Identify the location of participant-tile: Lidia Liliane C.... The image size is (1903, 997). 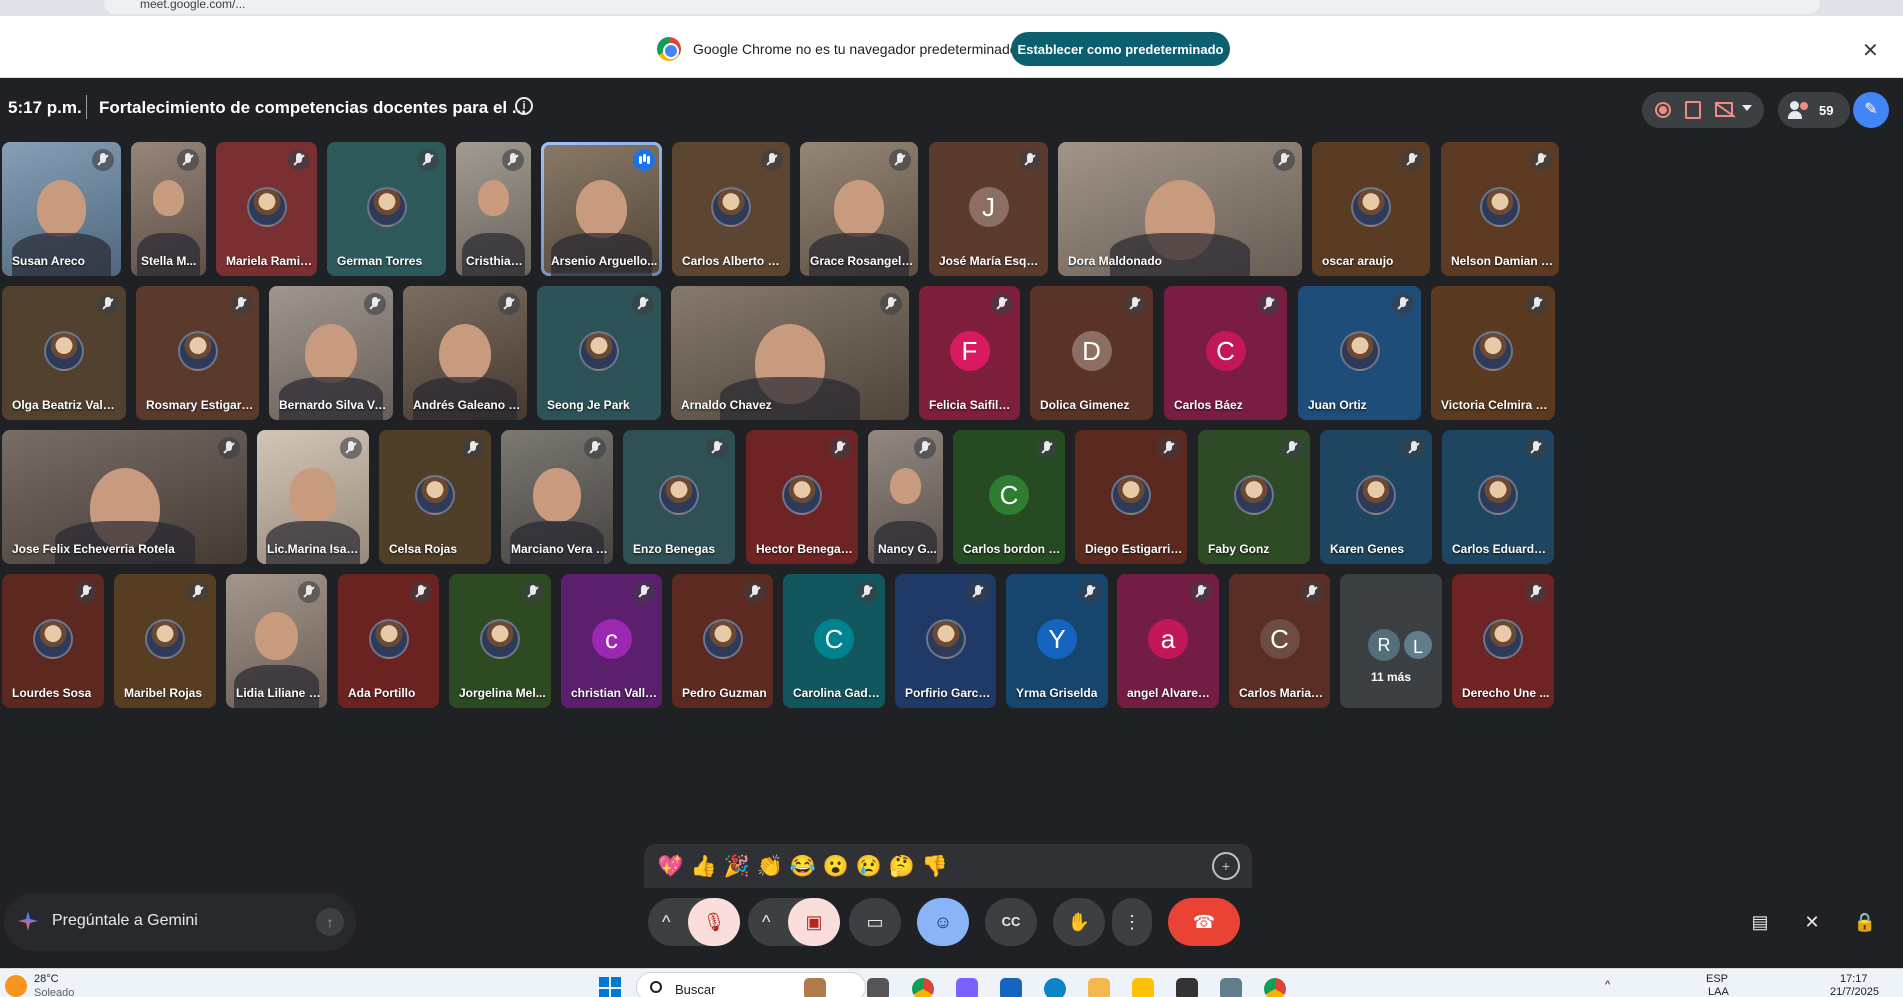
(276, 641).